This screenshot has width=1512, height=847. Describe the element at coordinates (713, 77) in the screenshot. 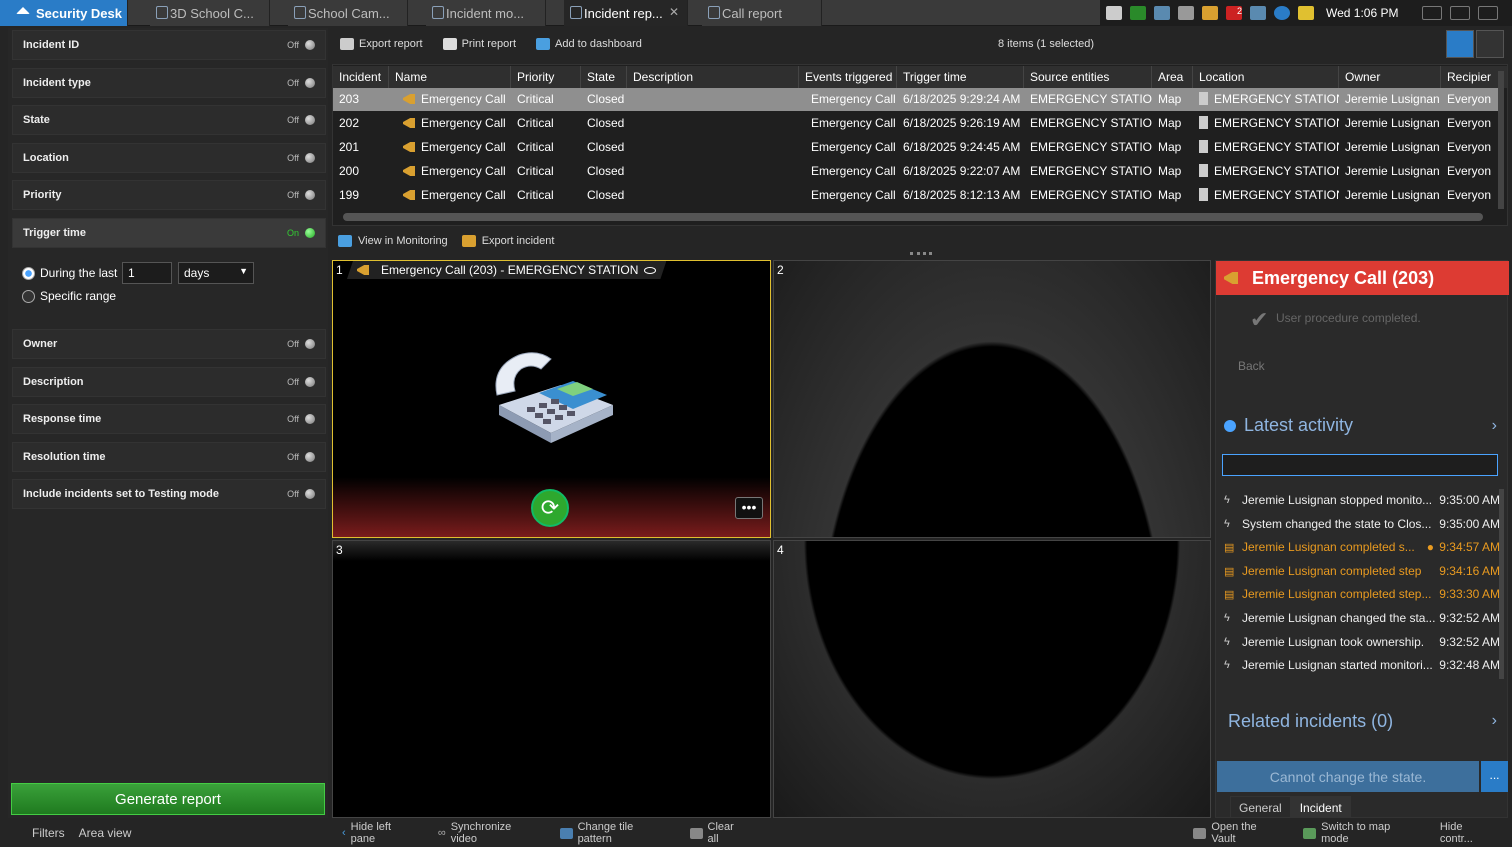

I see `col-description: Description` at that location.